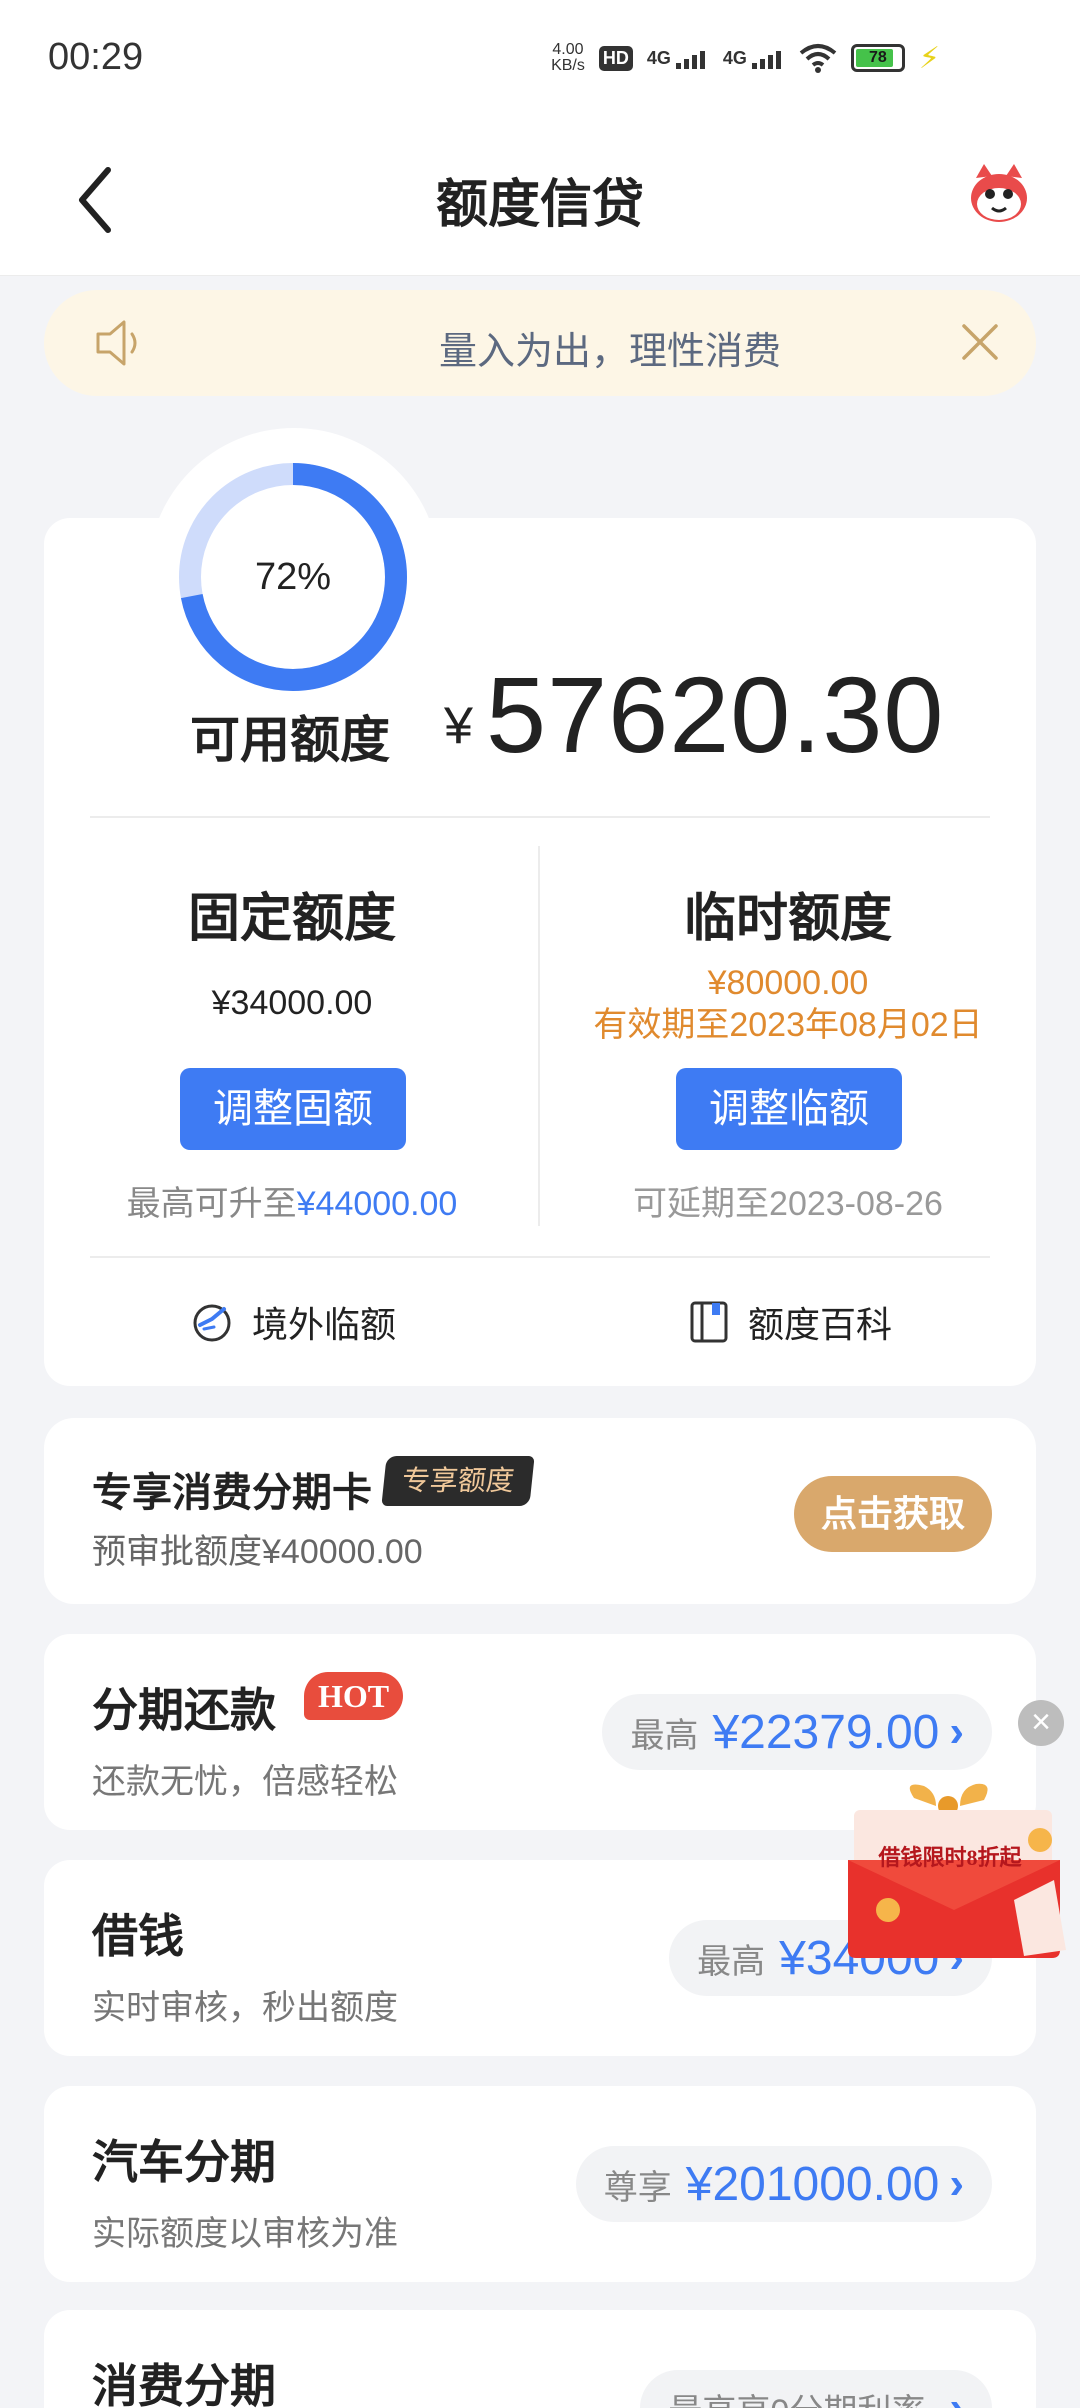  What do you see at coordinates (980, 342) in the screenshot?
I see `close-icon` at bounding box center [980, 342].